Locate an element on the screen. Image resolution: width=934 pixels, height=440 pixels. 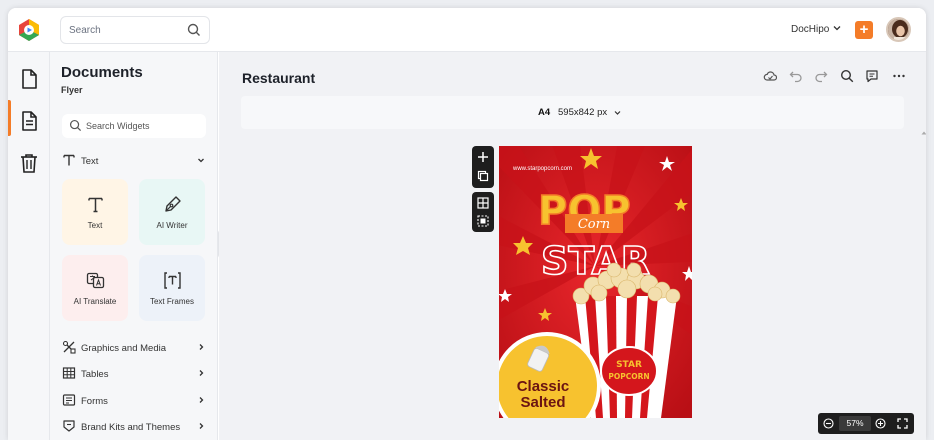
page-size-selector: A4 595x842 px is located at coordinates (572, 112).